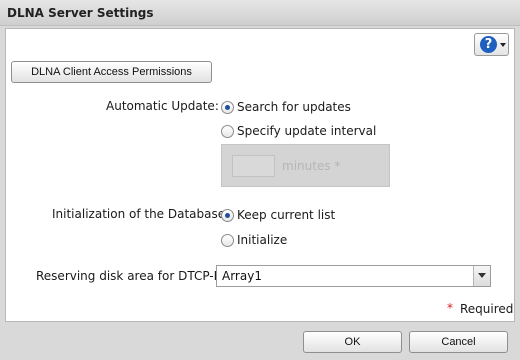 Image resolution: width=520 pixels, height=360 pixels. What do you see at coordinates (80, 13) in the screenshot?
I see `dialog-title: DLNA Server Settings` at bounding box center [80, 13].